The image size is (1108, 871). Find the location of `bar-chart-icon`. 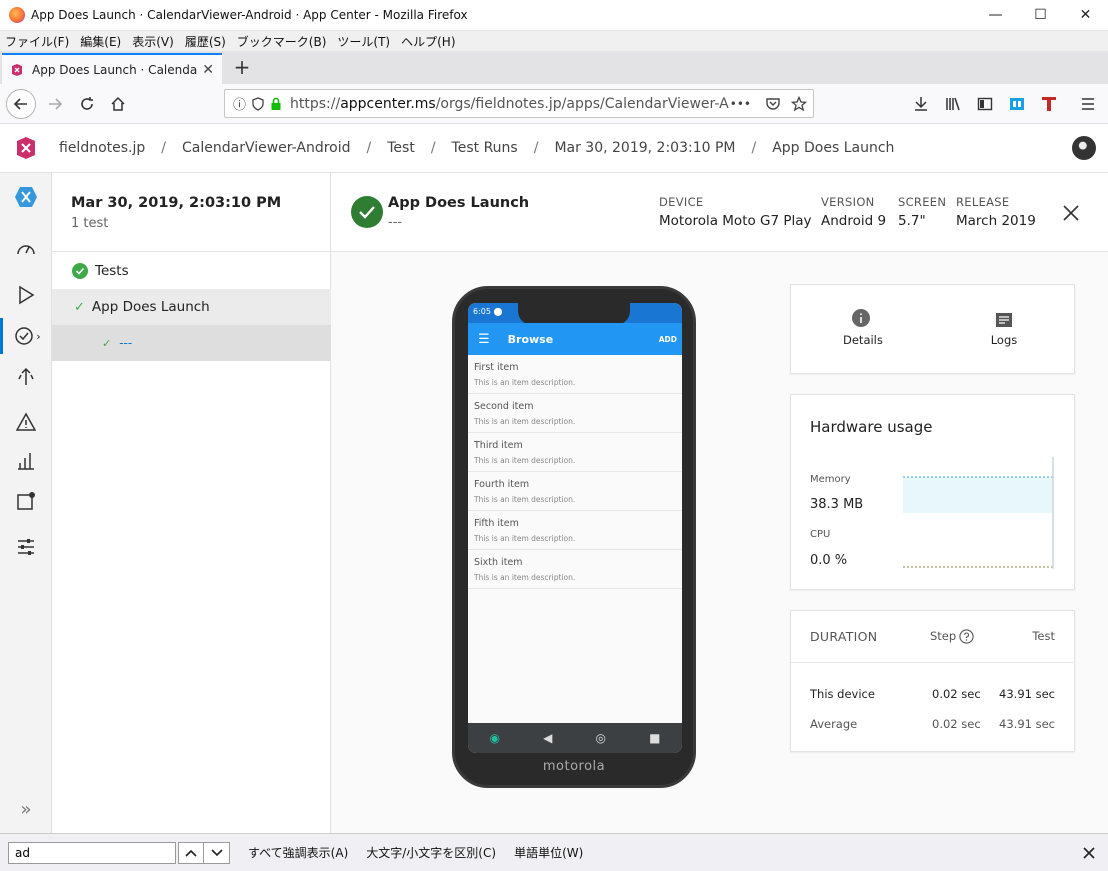

bar-chart-icon is located at coordinates (26, 461).